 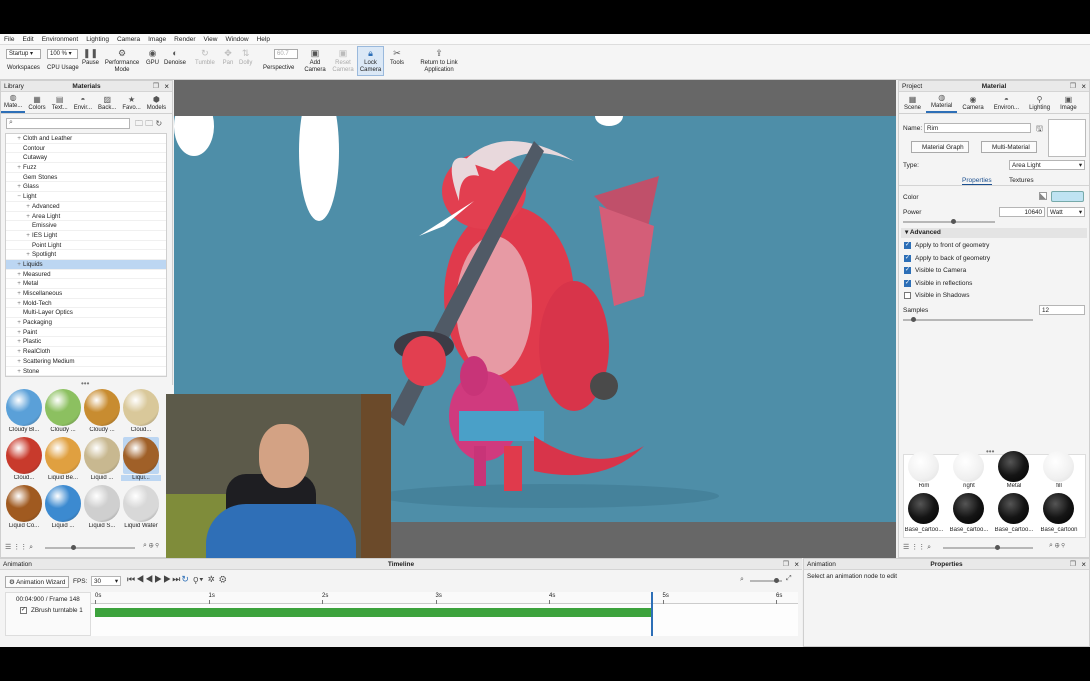 I want to click on animation-clip, so click(x=373, y=612).